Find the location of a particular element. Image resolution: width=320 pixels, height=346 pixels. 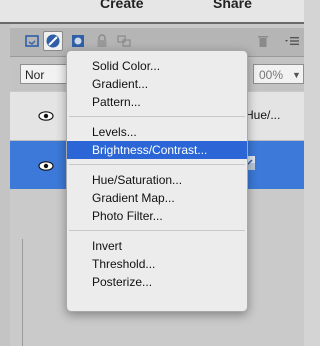

layer-mask-icon is located at coordinates (78, 41).